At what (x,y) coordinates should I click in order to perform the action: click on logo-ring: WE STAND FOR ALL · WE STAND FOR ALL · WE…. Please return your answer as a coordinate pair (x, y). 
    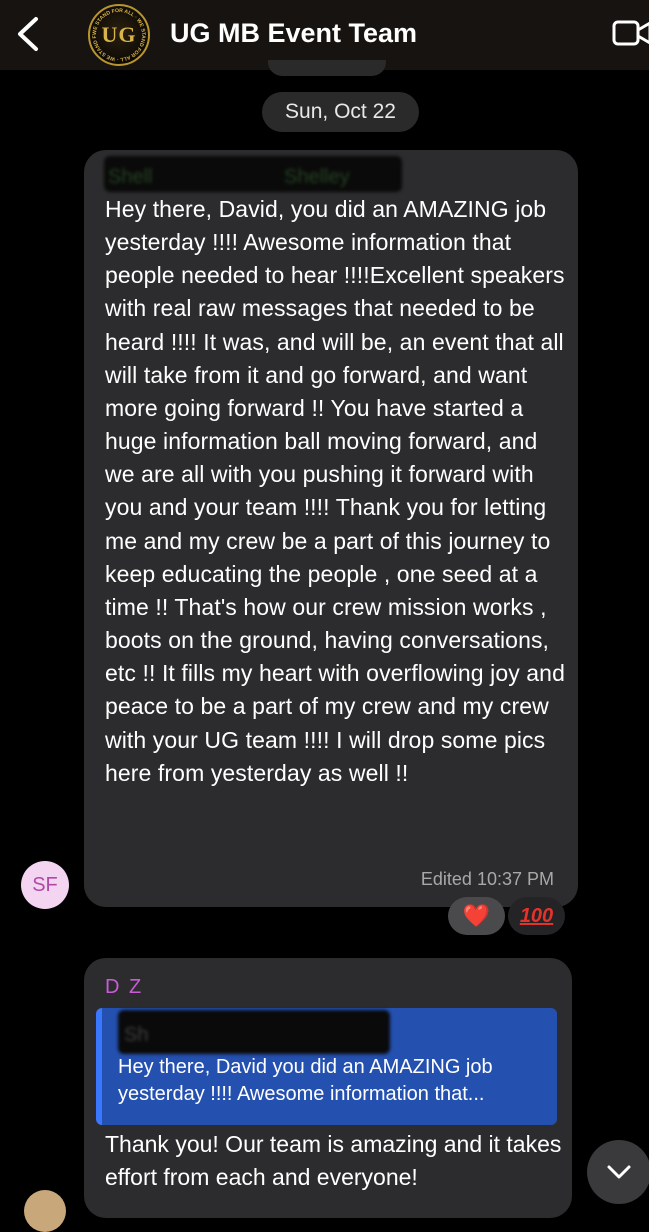
    Looking at the image, I should click on (118, 34).